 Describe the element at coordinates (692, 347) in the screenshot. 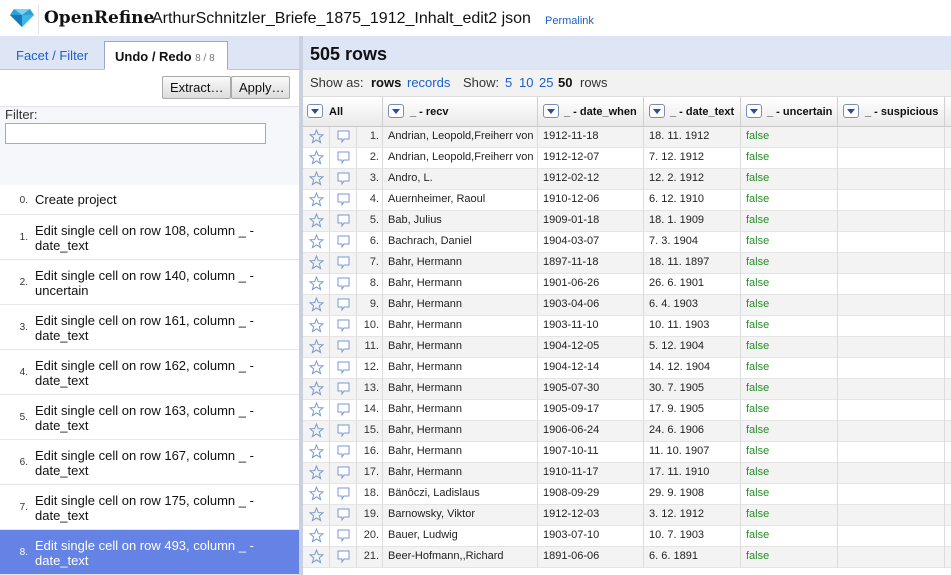

I see `cell-date-text: 5. 12. 1904` at that location.